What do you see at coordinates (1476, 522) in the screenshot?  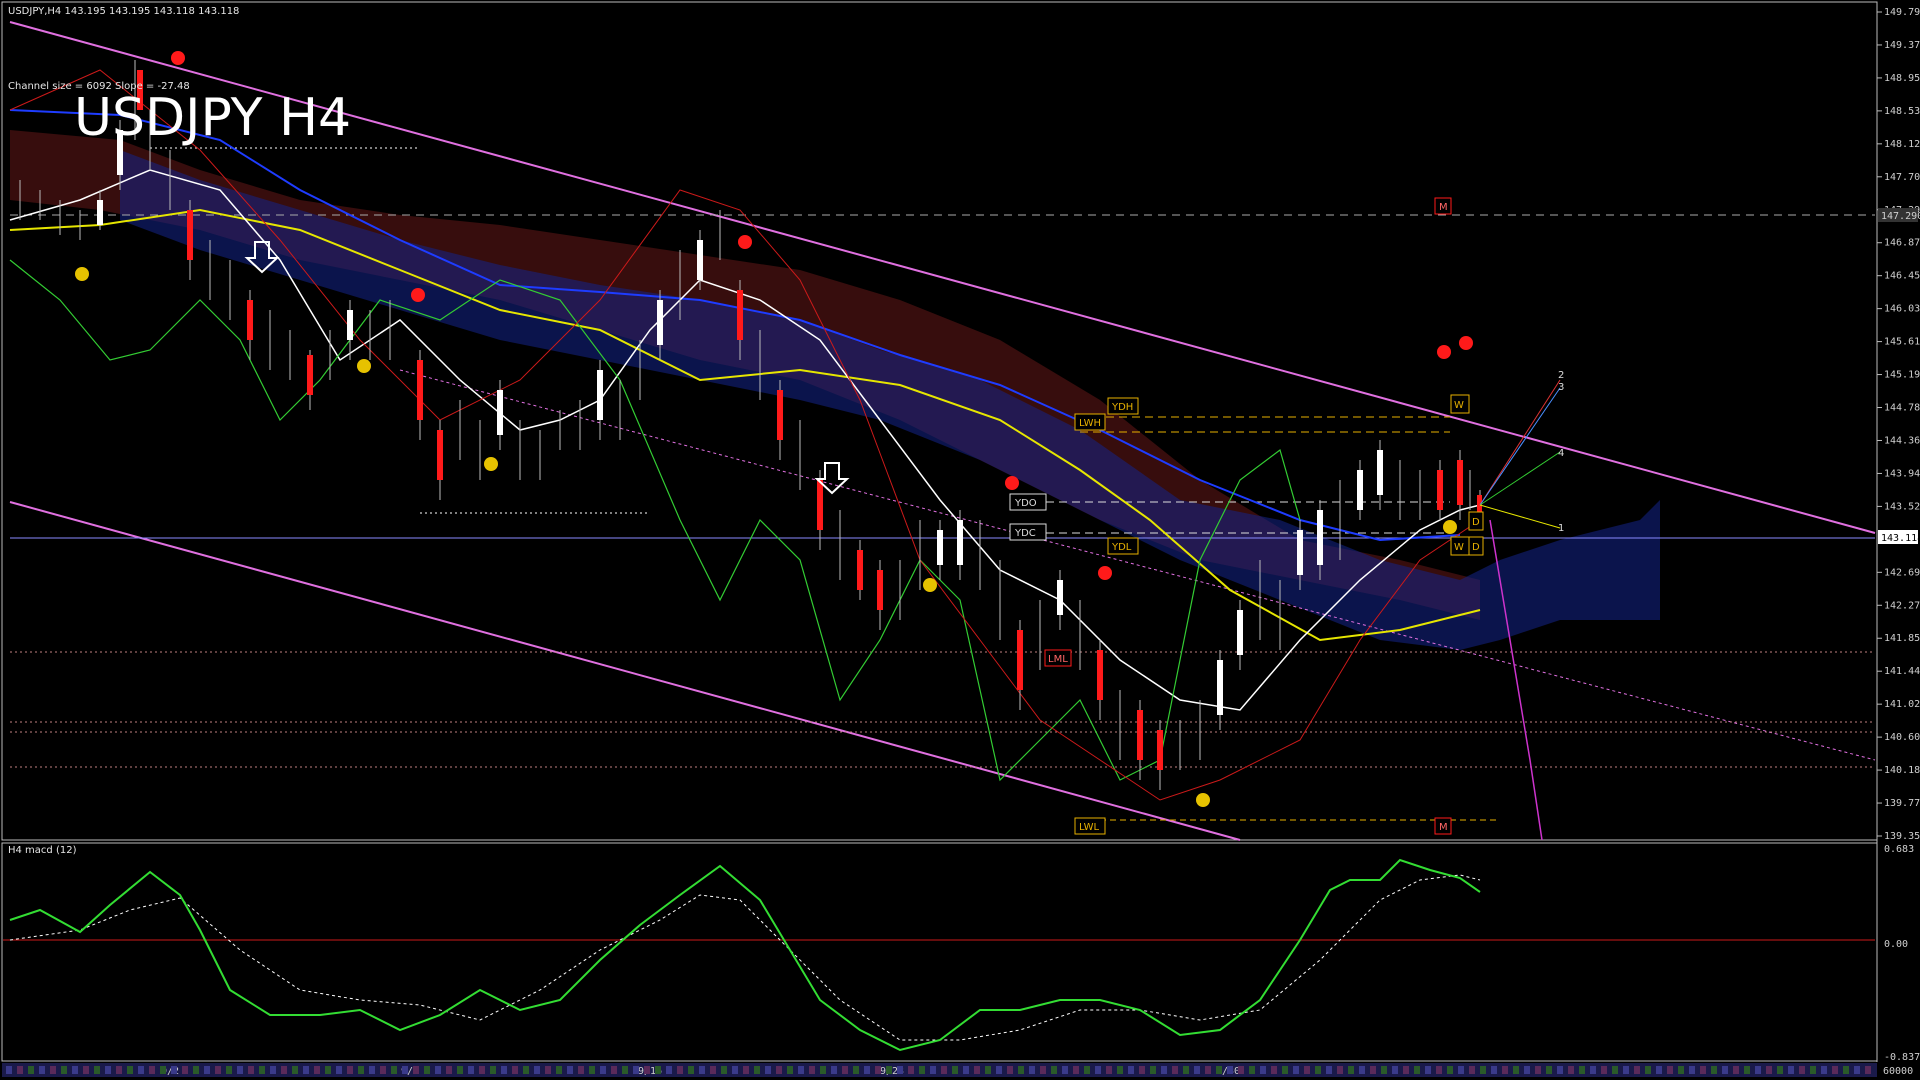 I see `tag-d-top: D` at bounding box center [1476, 522].